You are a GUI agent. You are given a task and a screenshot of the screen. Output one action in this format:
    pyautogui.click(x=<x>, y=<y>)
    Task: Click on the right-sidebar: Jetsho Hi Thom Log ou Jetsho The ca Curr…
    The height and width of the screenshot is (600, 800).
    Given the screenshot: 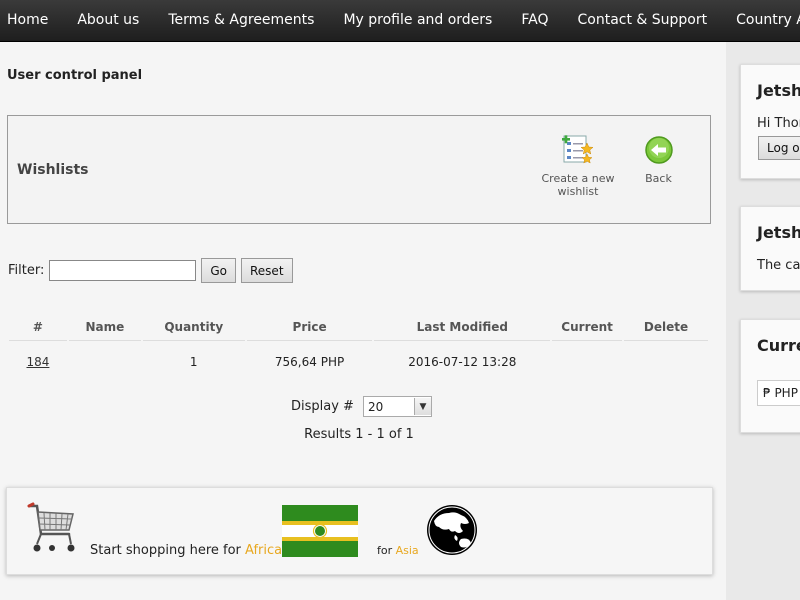 What is the action you would take?
    pyautogui.click(x=763, y=321)
    